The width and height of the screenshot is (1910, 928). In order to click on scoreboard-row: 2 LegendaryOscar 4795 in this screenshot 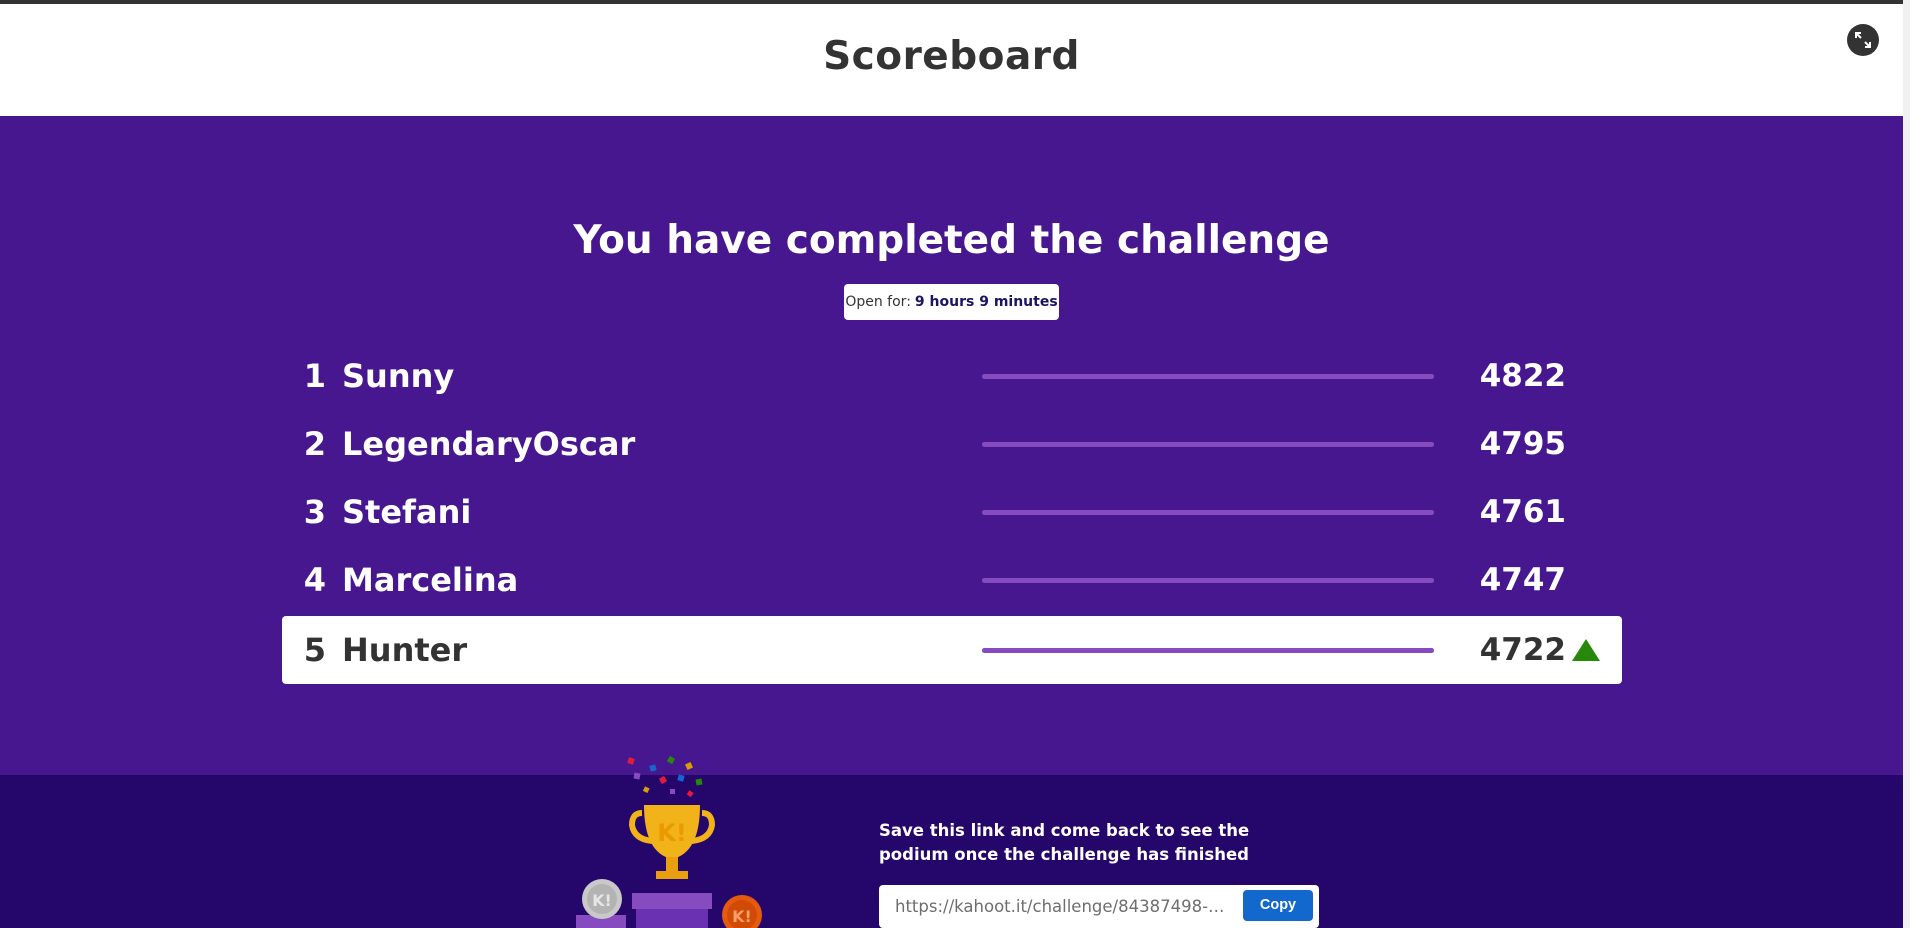, I will do `click(952, 444)`.